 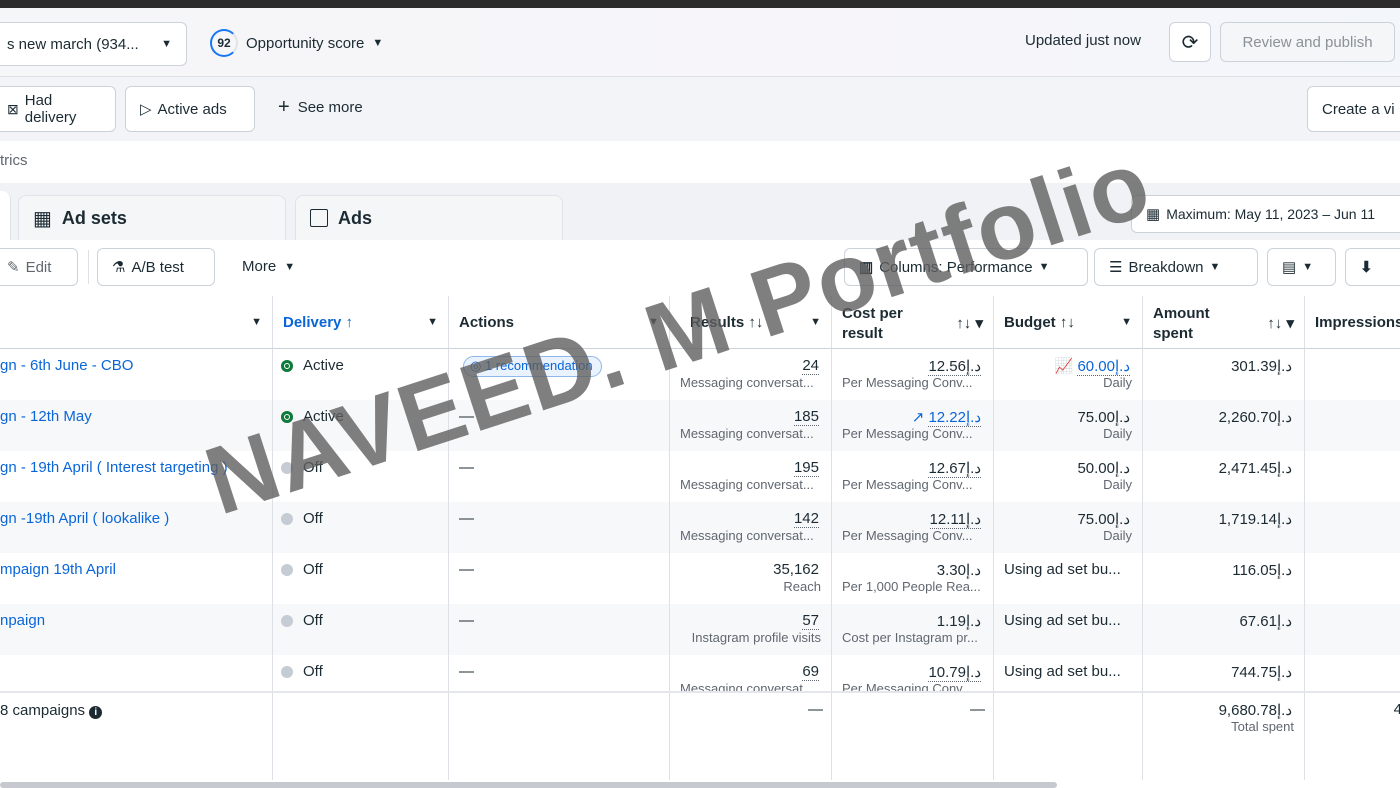 I want to click on cost-value-wrap: ↗ 12.22د.إ, so click(x=946, y=417).